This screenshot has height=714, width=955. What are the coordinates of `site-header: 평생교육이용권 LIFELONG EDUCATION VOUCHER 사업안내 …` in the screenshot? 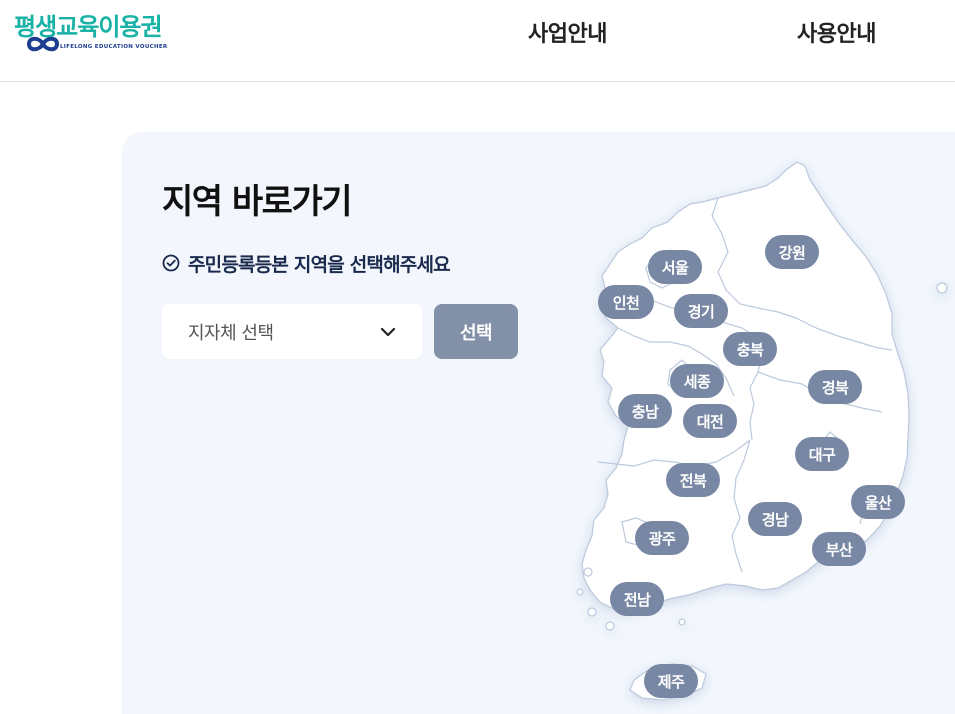 It's located at (477, 41).